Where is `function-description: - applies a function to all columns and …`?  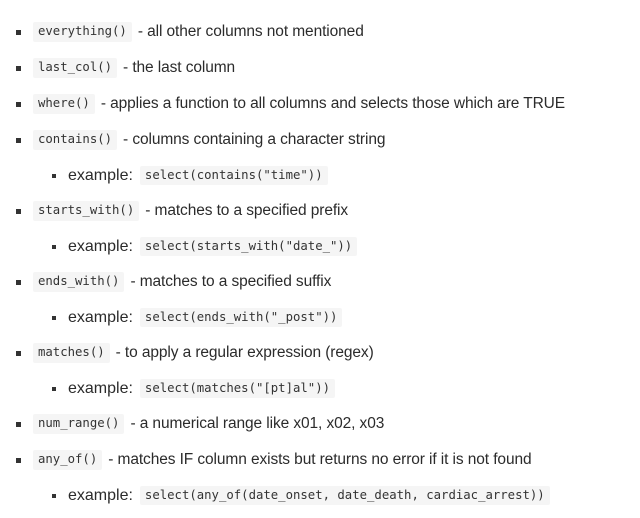 function-description: - applies a function to all columns and … is located at coordinates (333, 103).